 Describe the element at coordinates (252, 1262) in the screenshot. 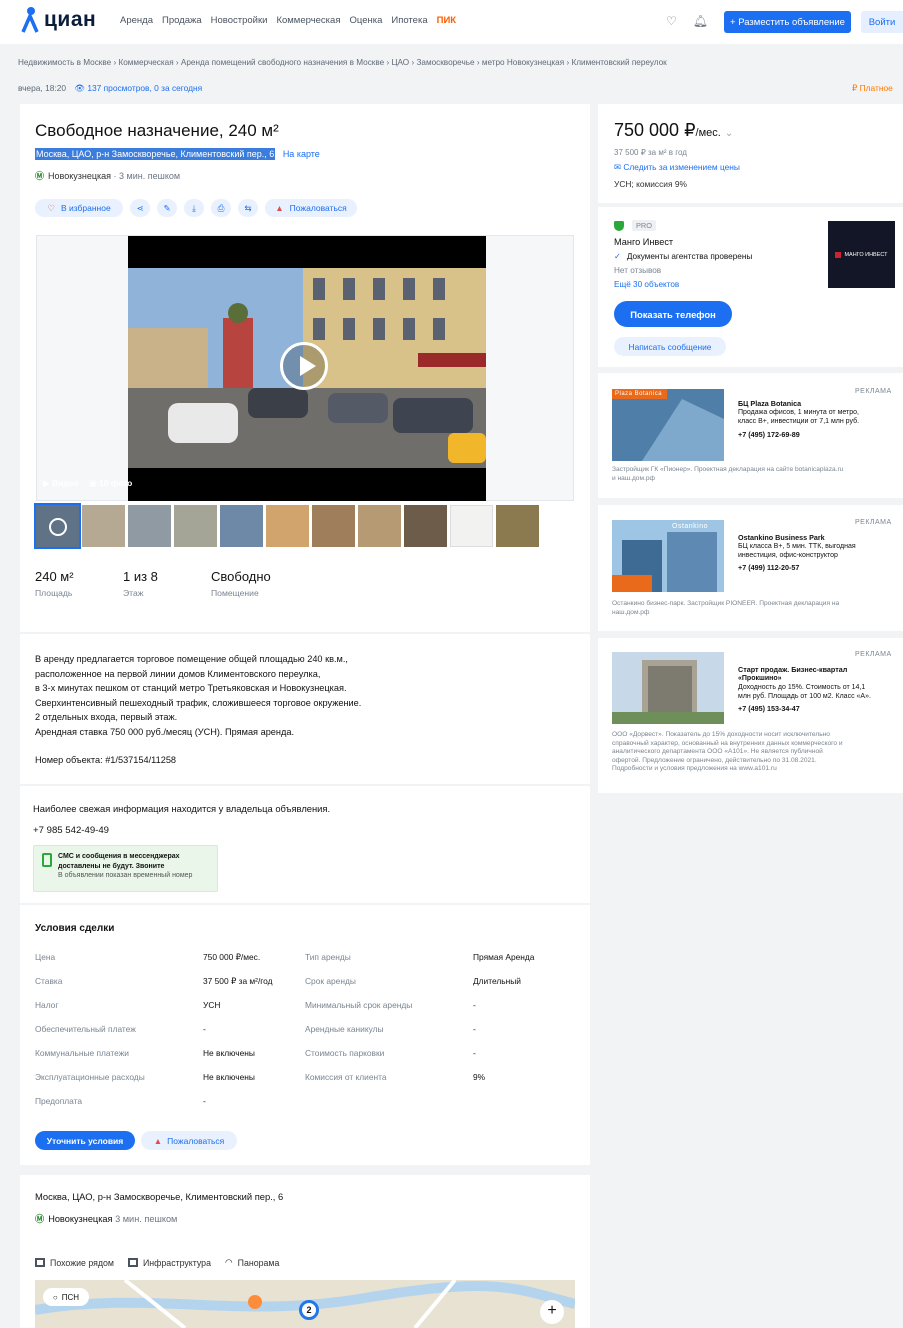

I see `tab-panorama: ◠ Панорама` at that location.